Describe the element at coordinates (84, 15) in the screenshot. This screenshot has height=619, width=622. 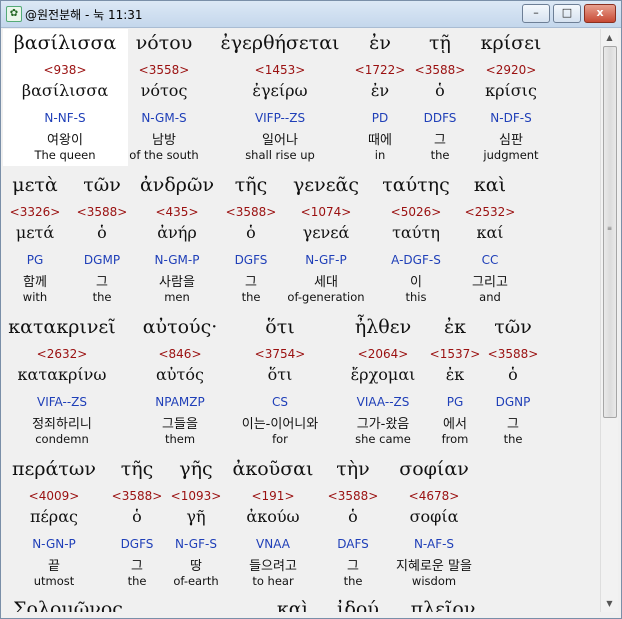
I see `window-title: @원전분해 - 눅 11:31` at that location.